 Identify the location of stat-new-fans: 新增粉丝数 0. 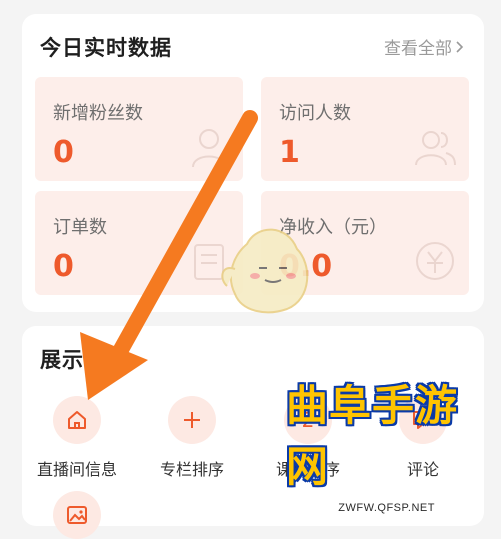
(139, 129).